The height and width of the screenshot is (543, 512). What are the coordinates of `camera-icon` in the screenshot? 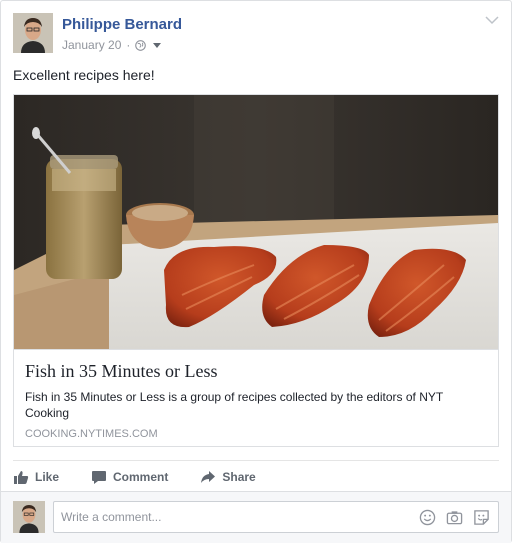 It's located at (454, 517).